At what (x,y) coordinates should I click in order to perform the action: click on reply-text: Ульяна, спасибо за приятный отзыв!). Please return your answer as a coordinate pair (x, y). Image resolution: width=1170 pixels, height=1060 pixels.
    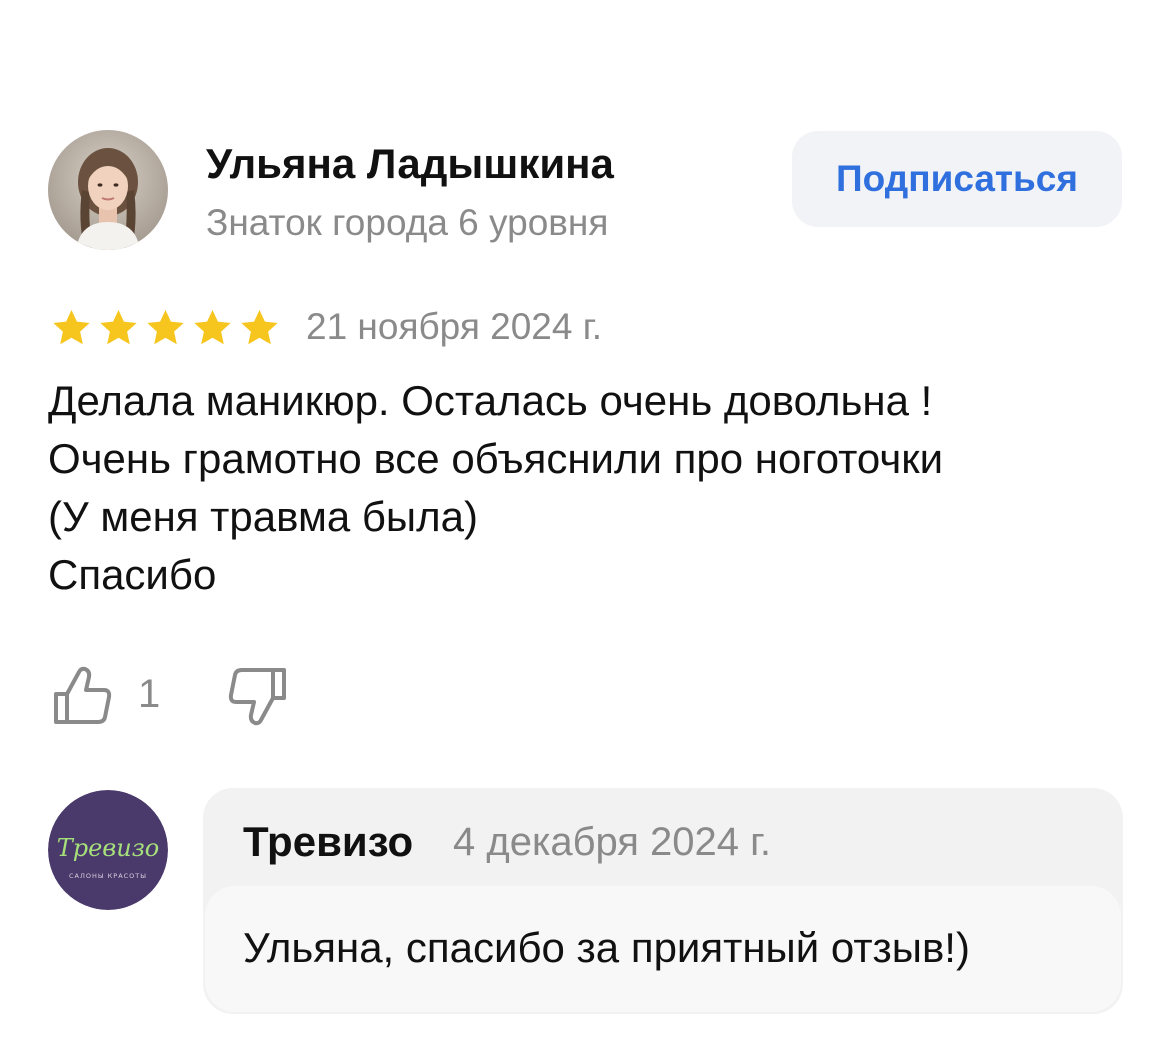
    Looking at the image, I should click on (606, 947).